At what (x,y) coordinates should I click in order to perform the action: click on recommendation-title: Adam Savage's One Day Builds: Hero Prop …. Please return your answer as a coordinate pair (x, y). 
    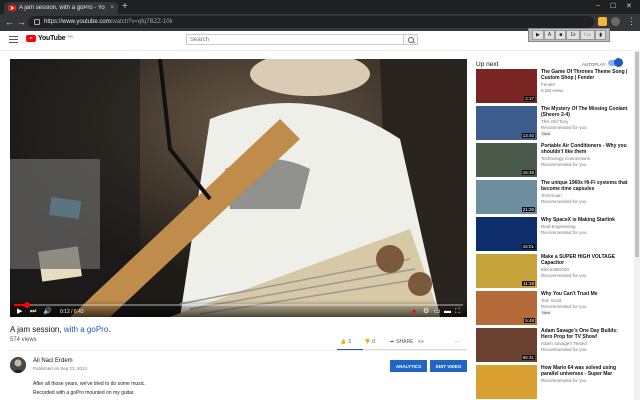
    Looking at the image, I should click on (585, 334).